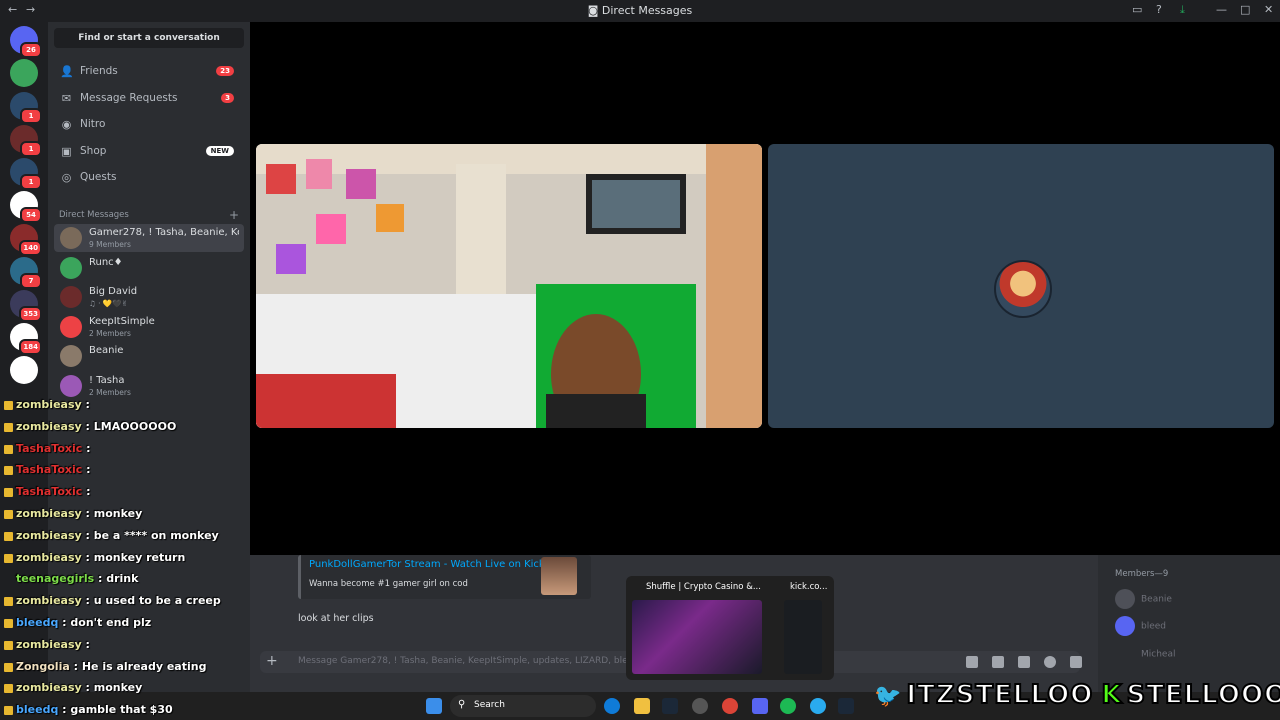  What do you see at coordinates (99, 71) in the screenshot?
I see `nav-label: Friends` at bounding box center [99, 71].